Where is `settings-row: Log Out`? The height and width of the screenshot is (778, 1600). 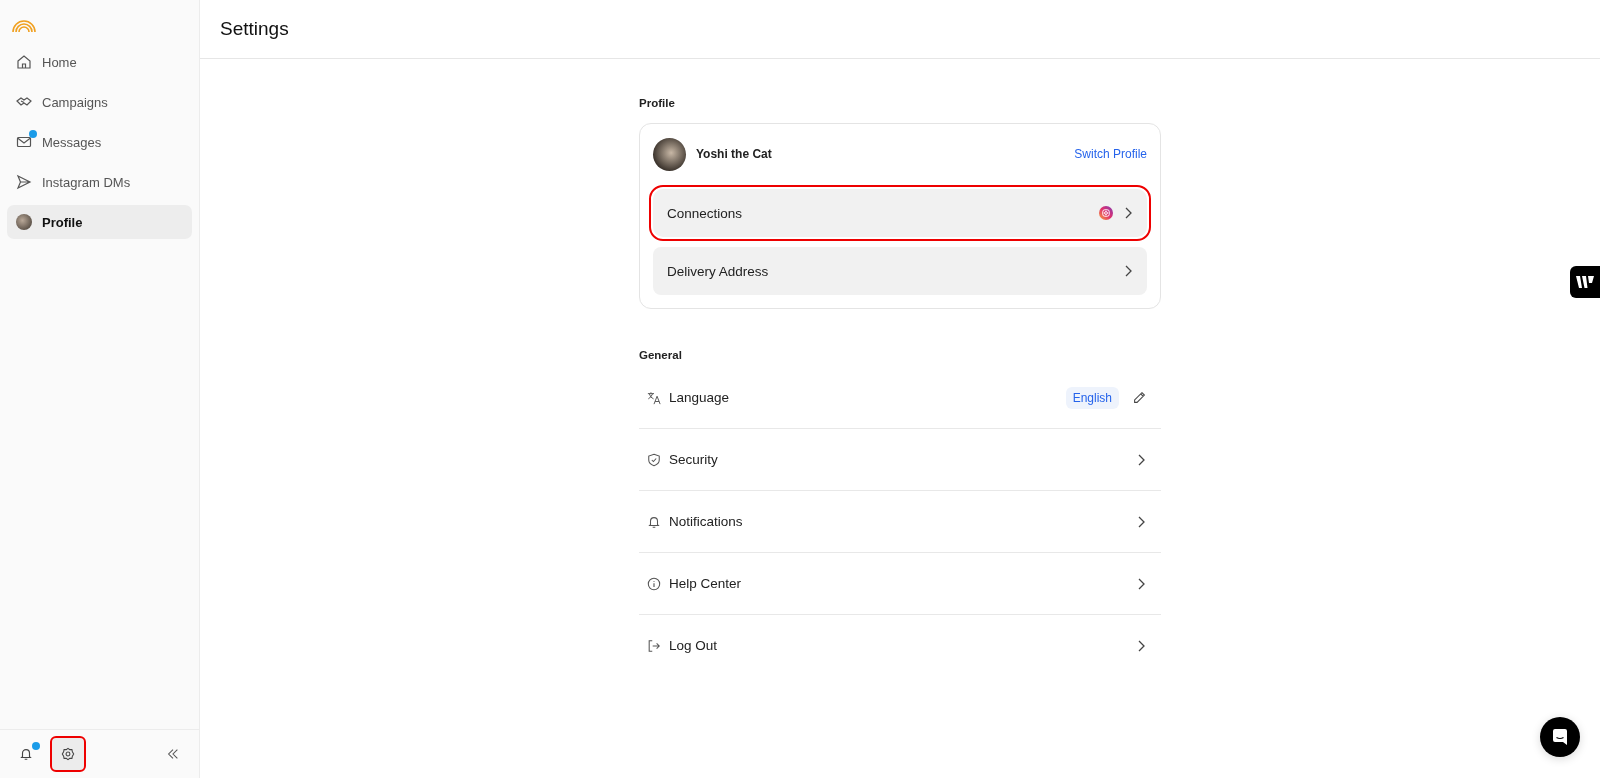 settings-row: Log Out is located at coordinates (900, 645).